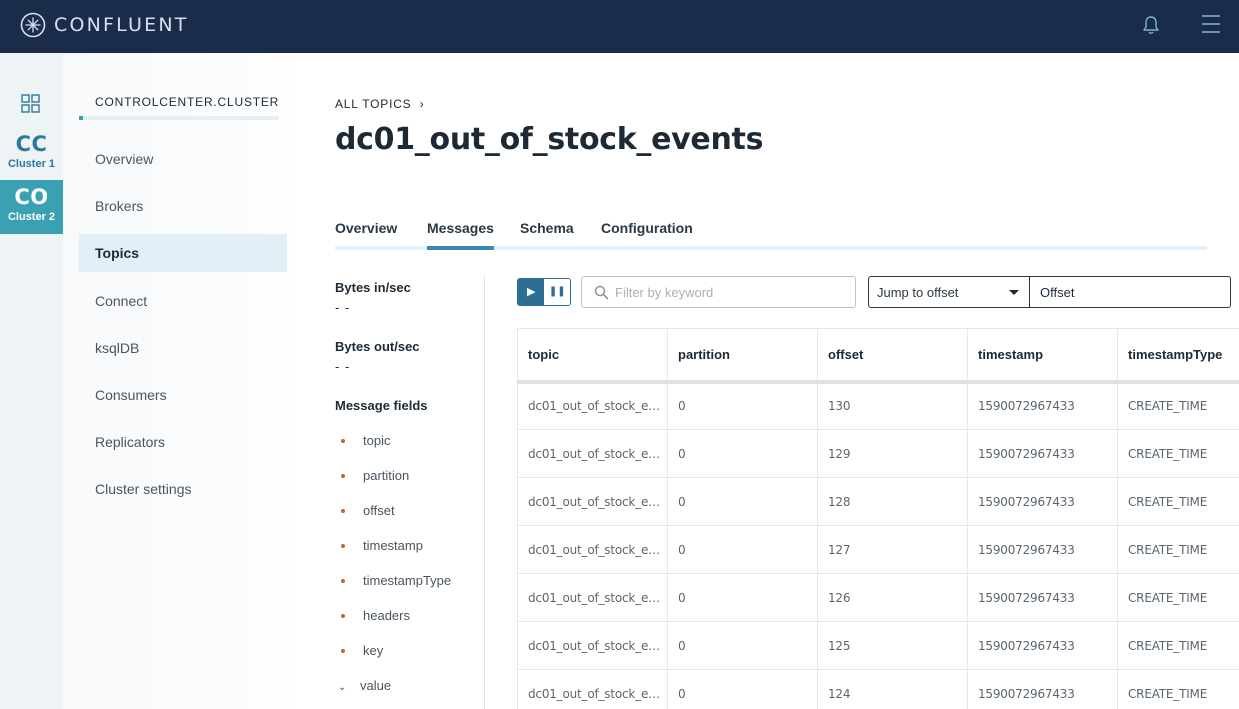 This screenshot has height=709, width=1239. What do you see at coordinates (183, 442) in the screenshot?
I see `sidebar-item-replicators: Replicators` at bounding box center [183, 442].